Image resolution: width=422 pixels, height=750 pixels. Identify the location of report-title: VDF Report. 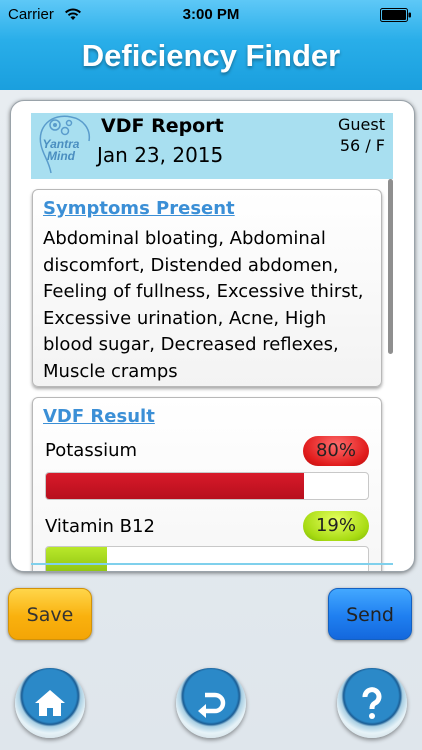
(162, 126).